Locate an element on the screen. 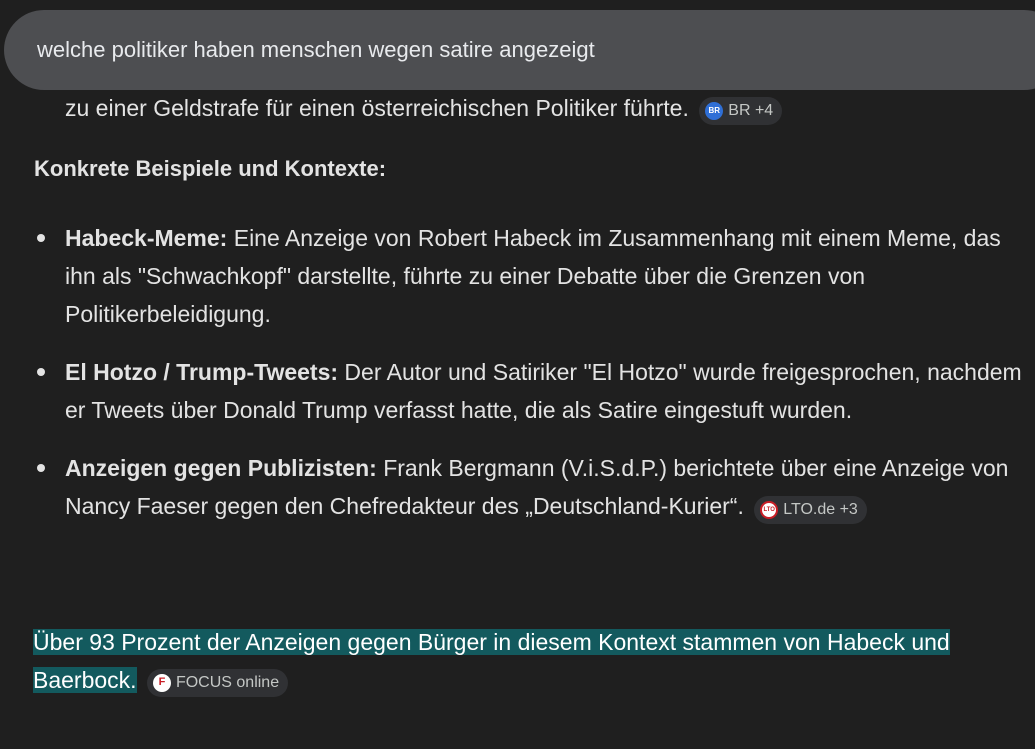 The image size is (1035, 749). source-chip-label: LTO.de +3 is located at coordinates (820, 509).